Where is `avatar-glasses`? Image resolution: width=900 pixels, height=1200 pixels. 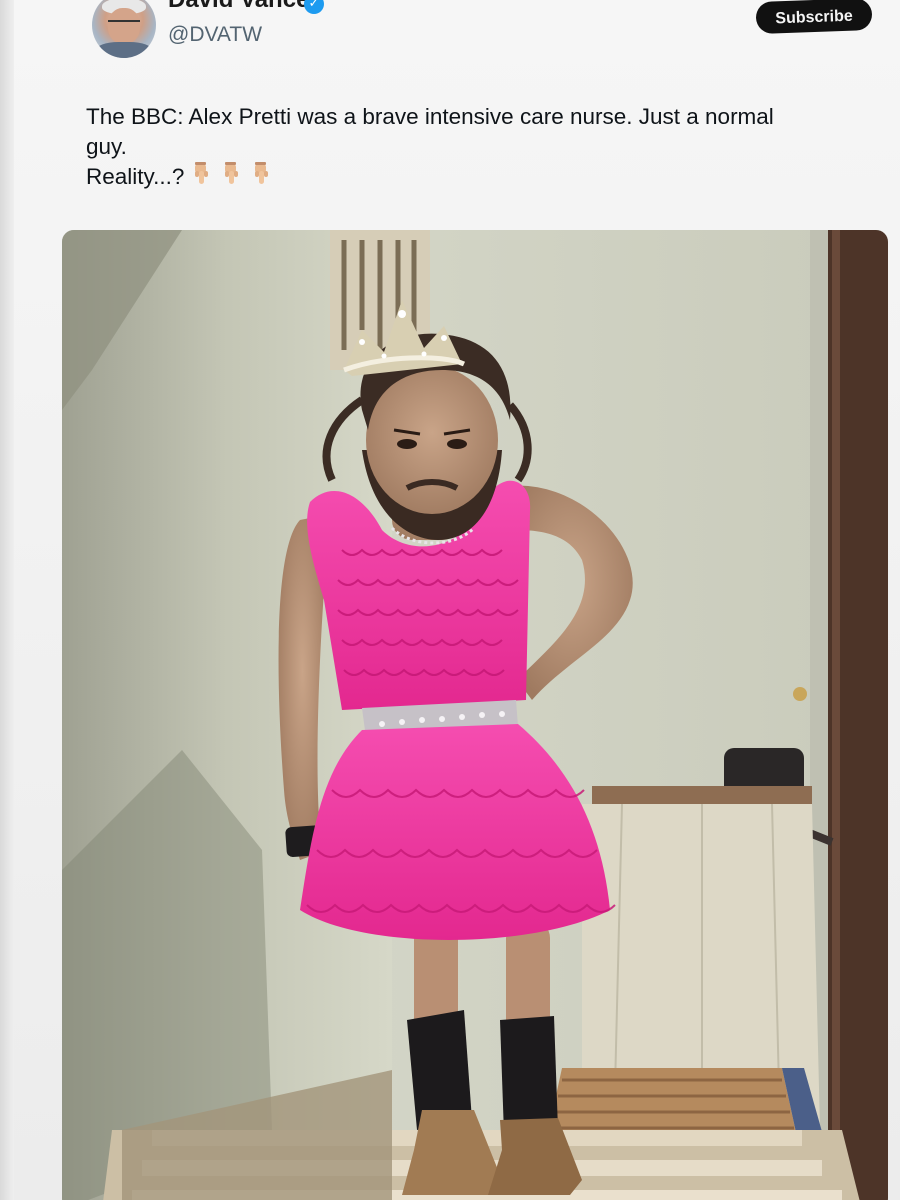
avatar-glasses is located at coordinates (124, 25).